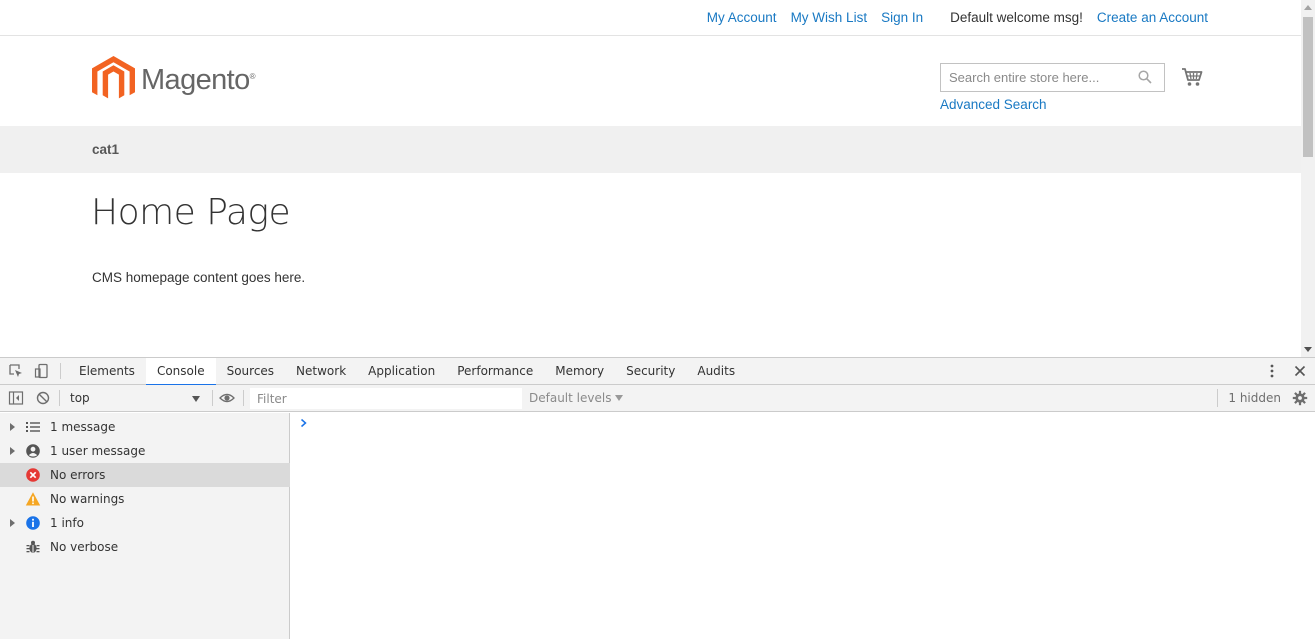  Describe the element at coordinates (1016, 17) in the screenshot. I see `welcome-message: Default welcome msg!` at that location.